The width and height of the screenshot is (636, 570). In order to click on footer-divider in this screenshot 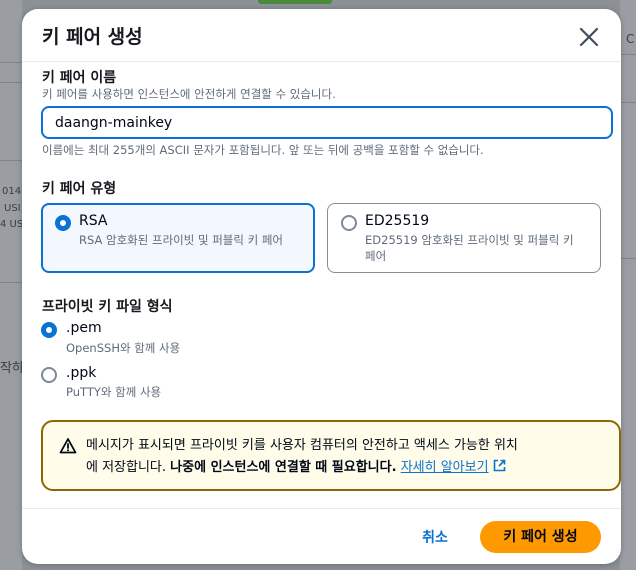, I will do `click(321, 508)`.